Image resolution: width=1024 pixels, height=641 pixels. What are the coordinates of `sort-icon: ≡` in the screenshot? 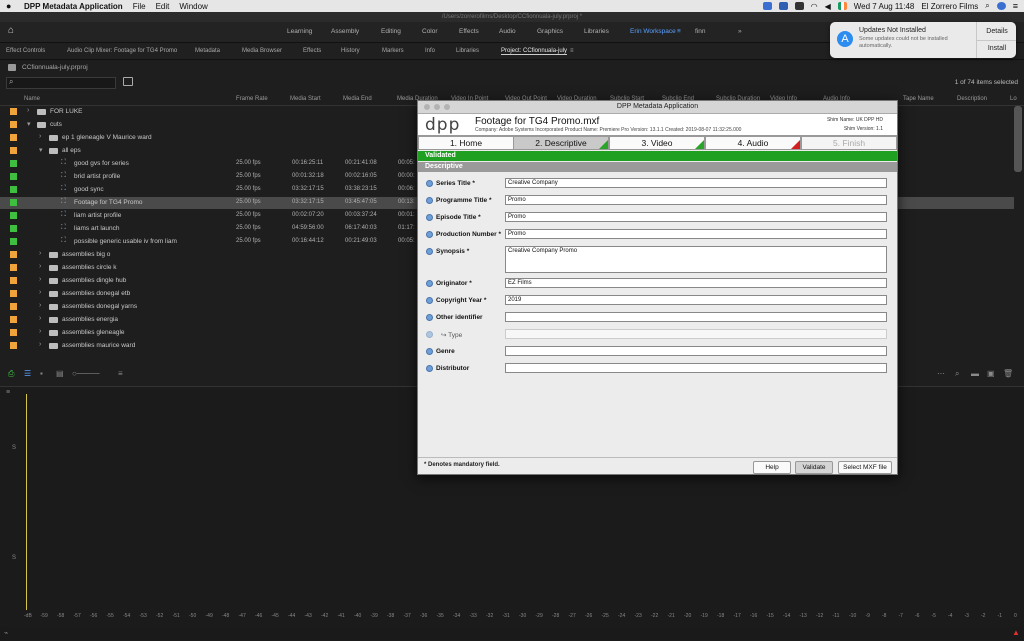 It's located at (120, 373).